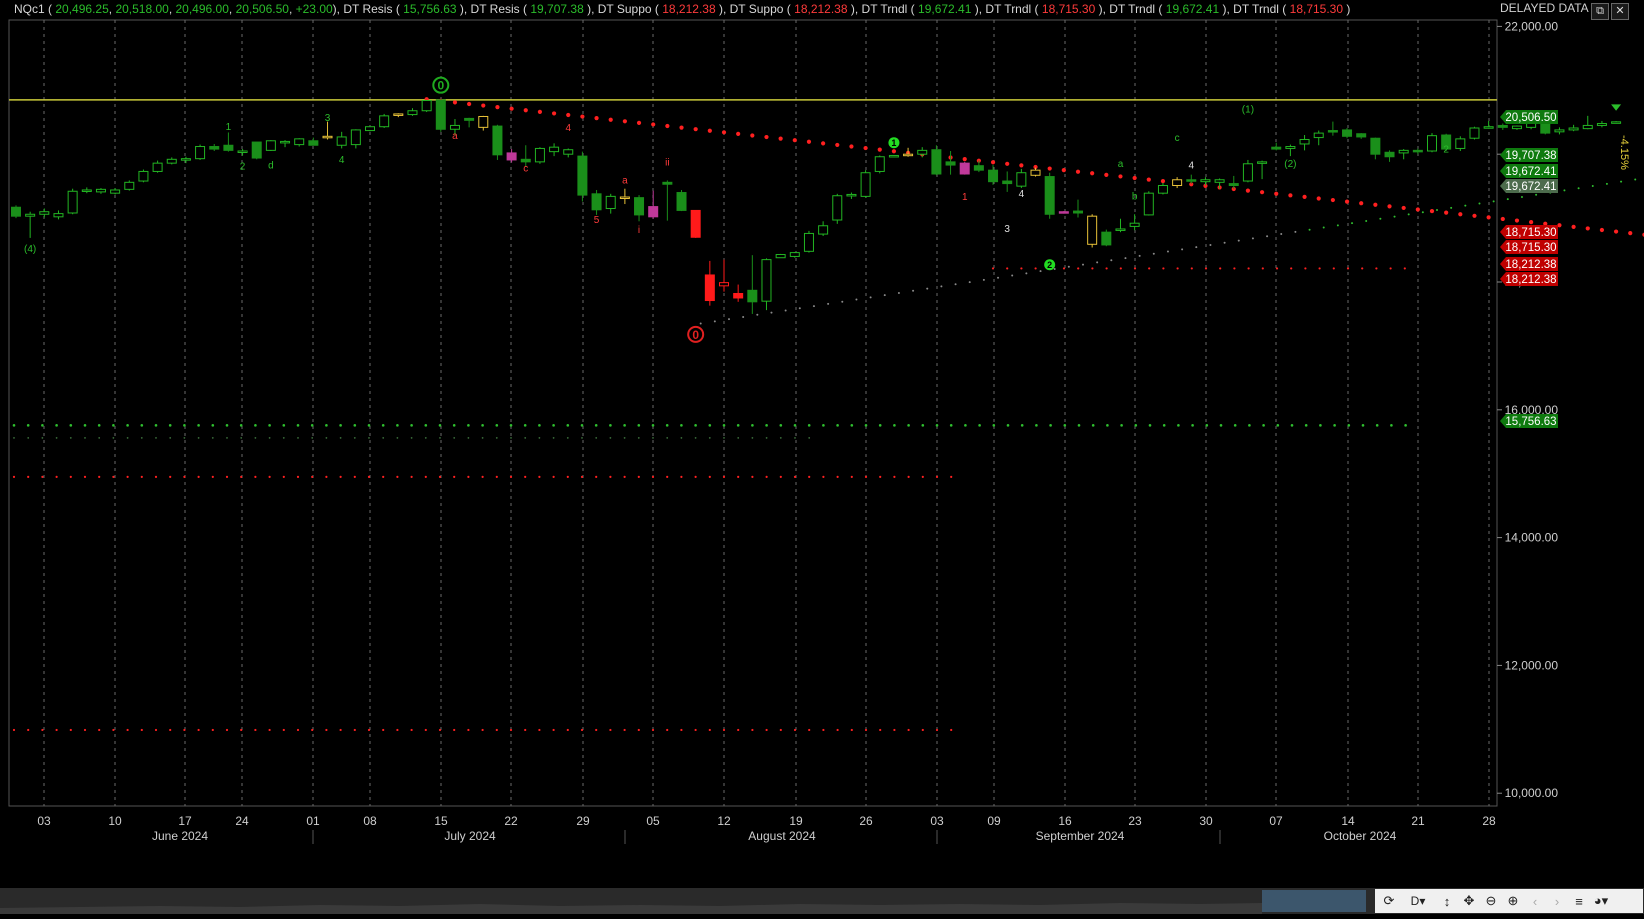 The height and width of the screenshot is (919, 1644). What do you see at coordinates (1418, 901) in the screenshot?
I see `period-dropdown: D ▾` at bounding box center [1418, 901].